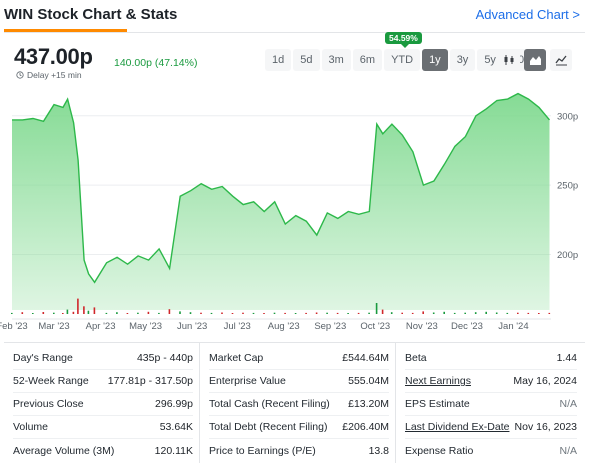  I want to click on stat-label: Day's Range, so click(43, 358).